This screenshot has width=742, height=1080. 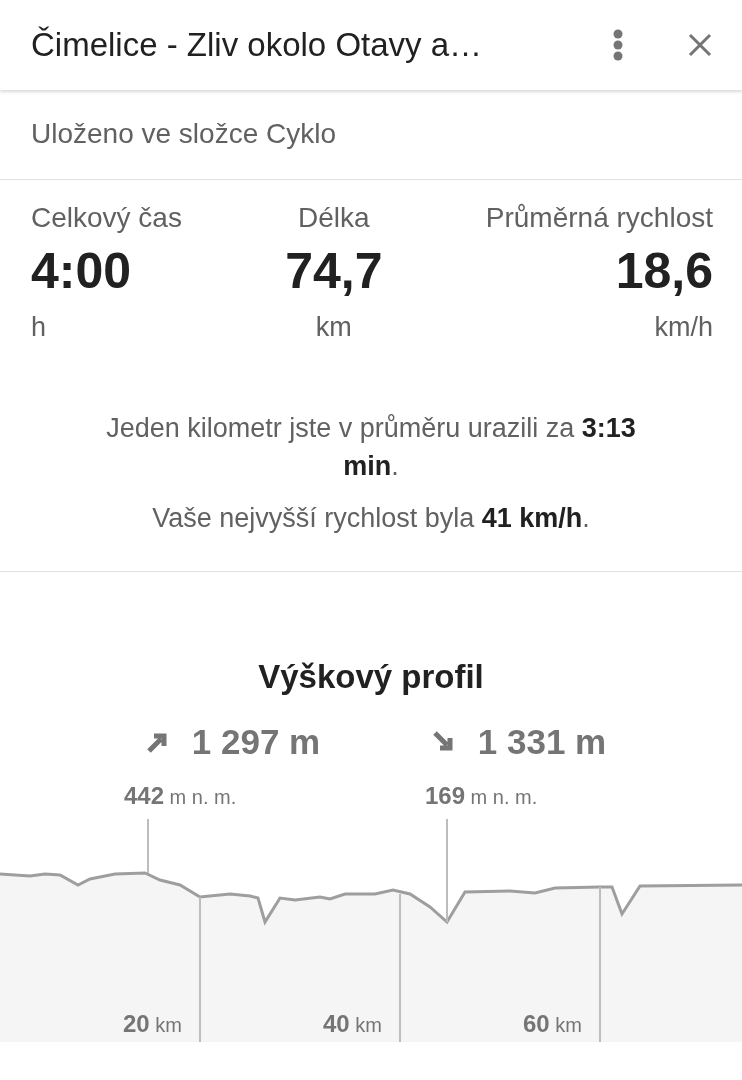 What do you see at coordinates (599, 218) in the screenshot?
I see `stat-label: Průměrná rychlost` at bounding box center [599, 218].